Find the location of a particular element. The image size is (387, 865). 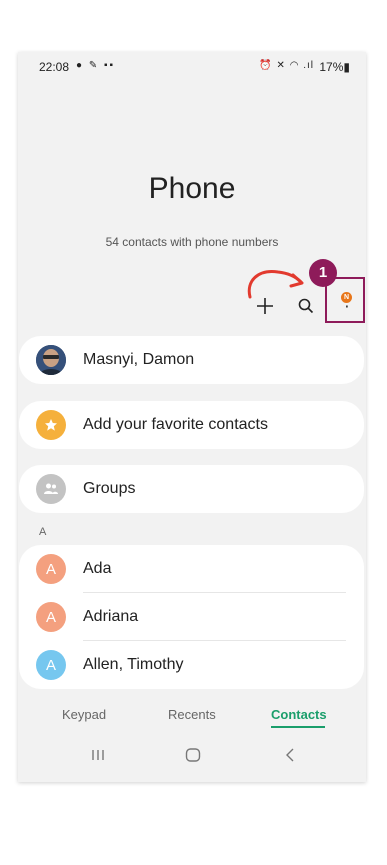

add-contact-button is located at coordinates (265, 306).